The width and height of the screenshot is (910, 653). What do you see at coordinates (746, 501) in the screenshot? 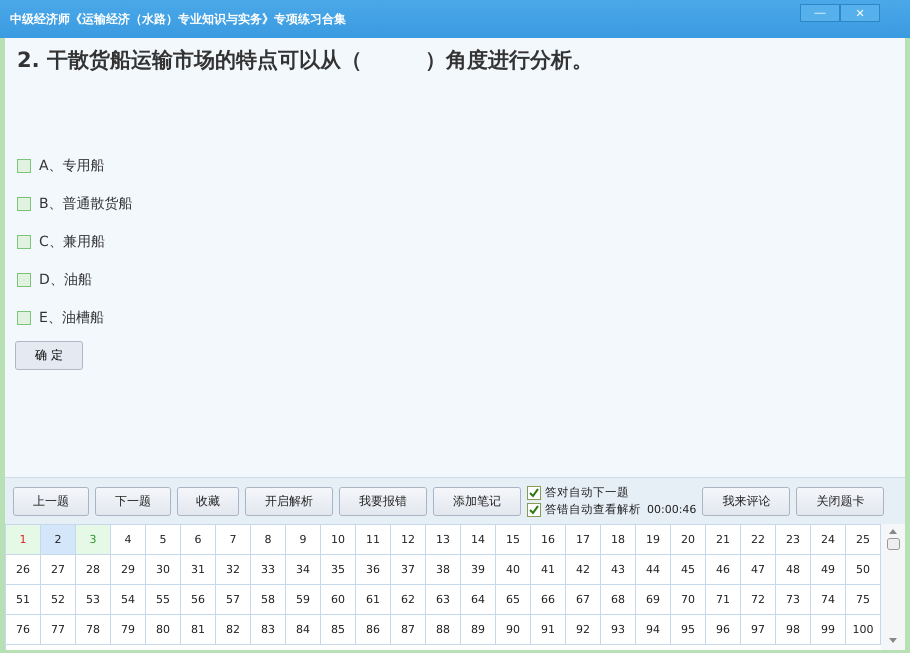
I see `toolbar-button: 我来评论` at bounding box center [746, 501].